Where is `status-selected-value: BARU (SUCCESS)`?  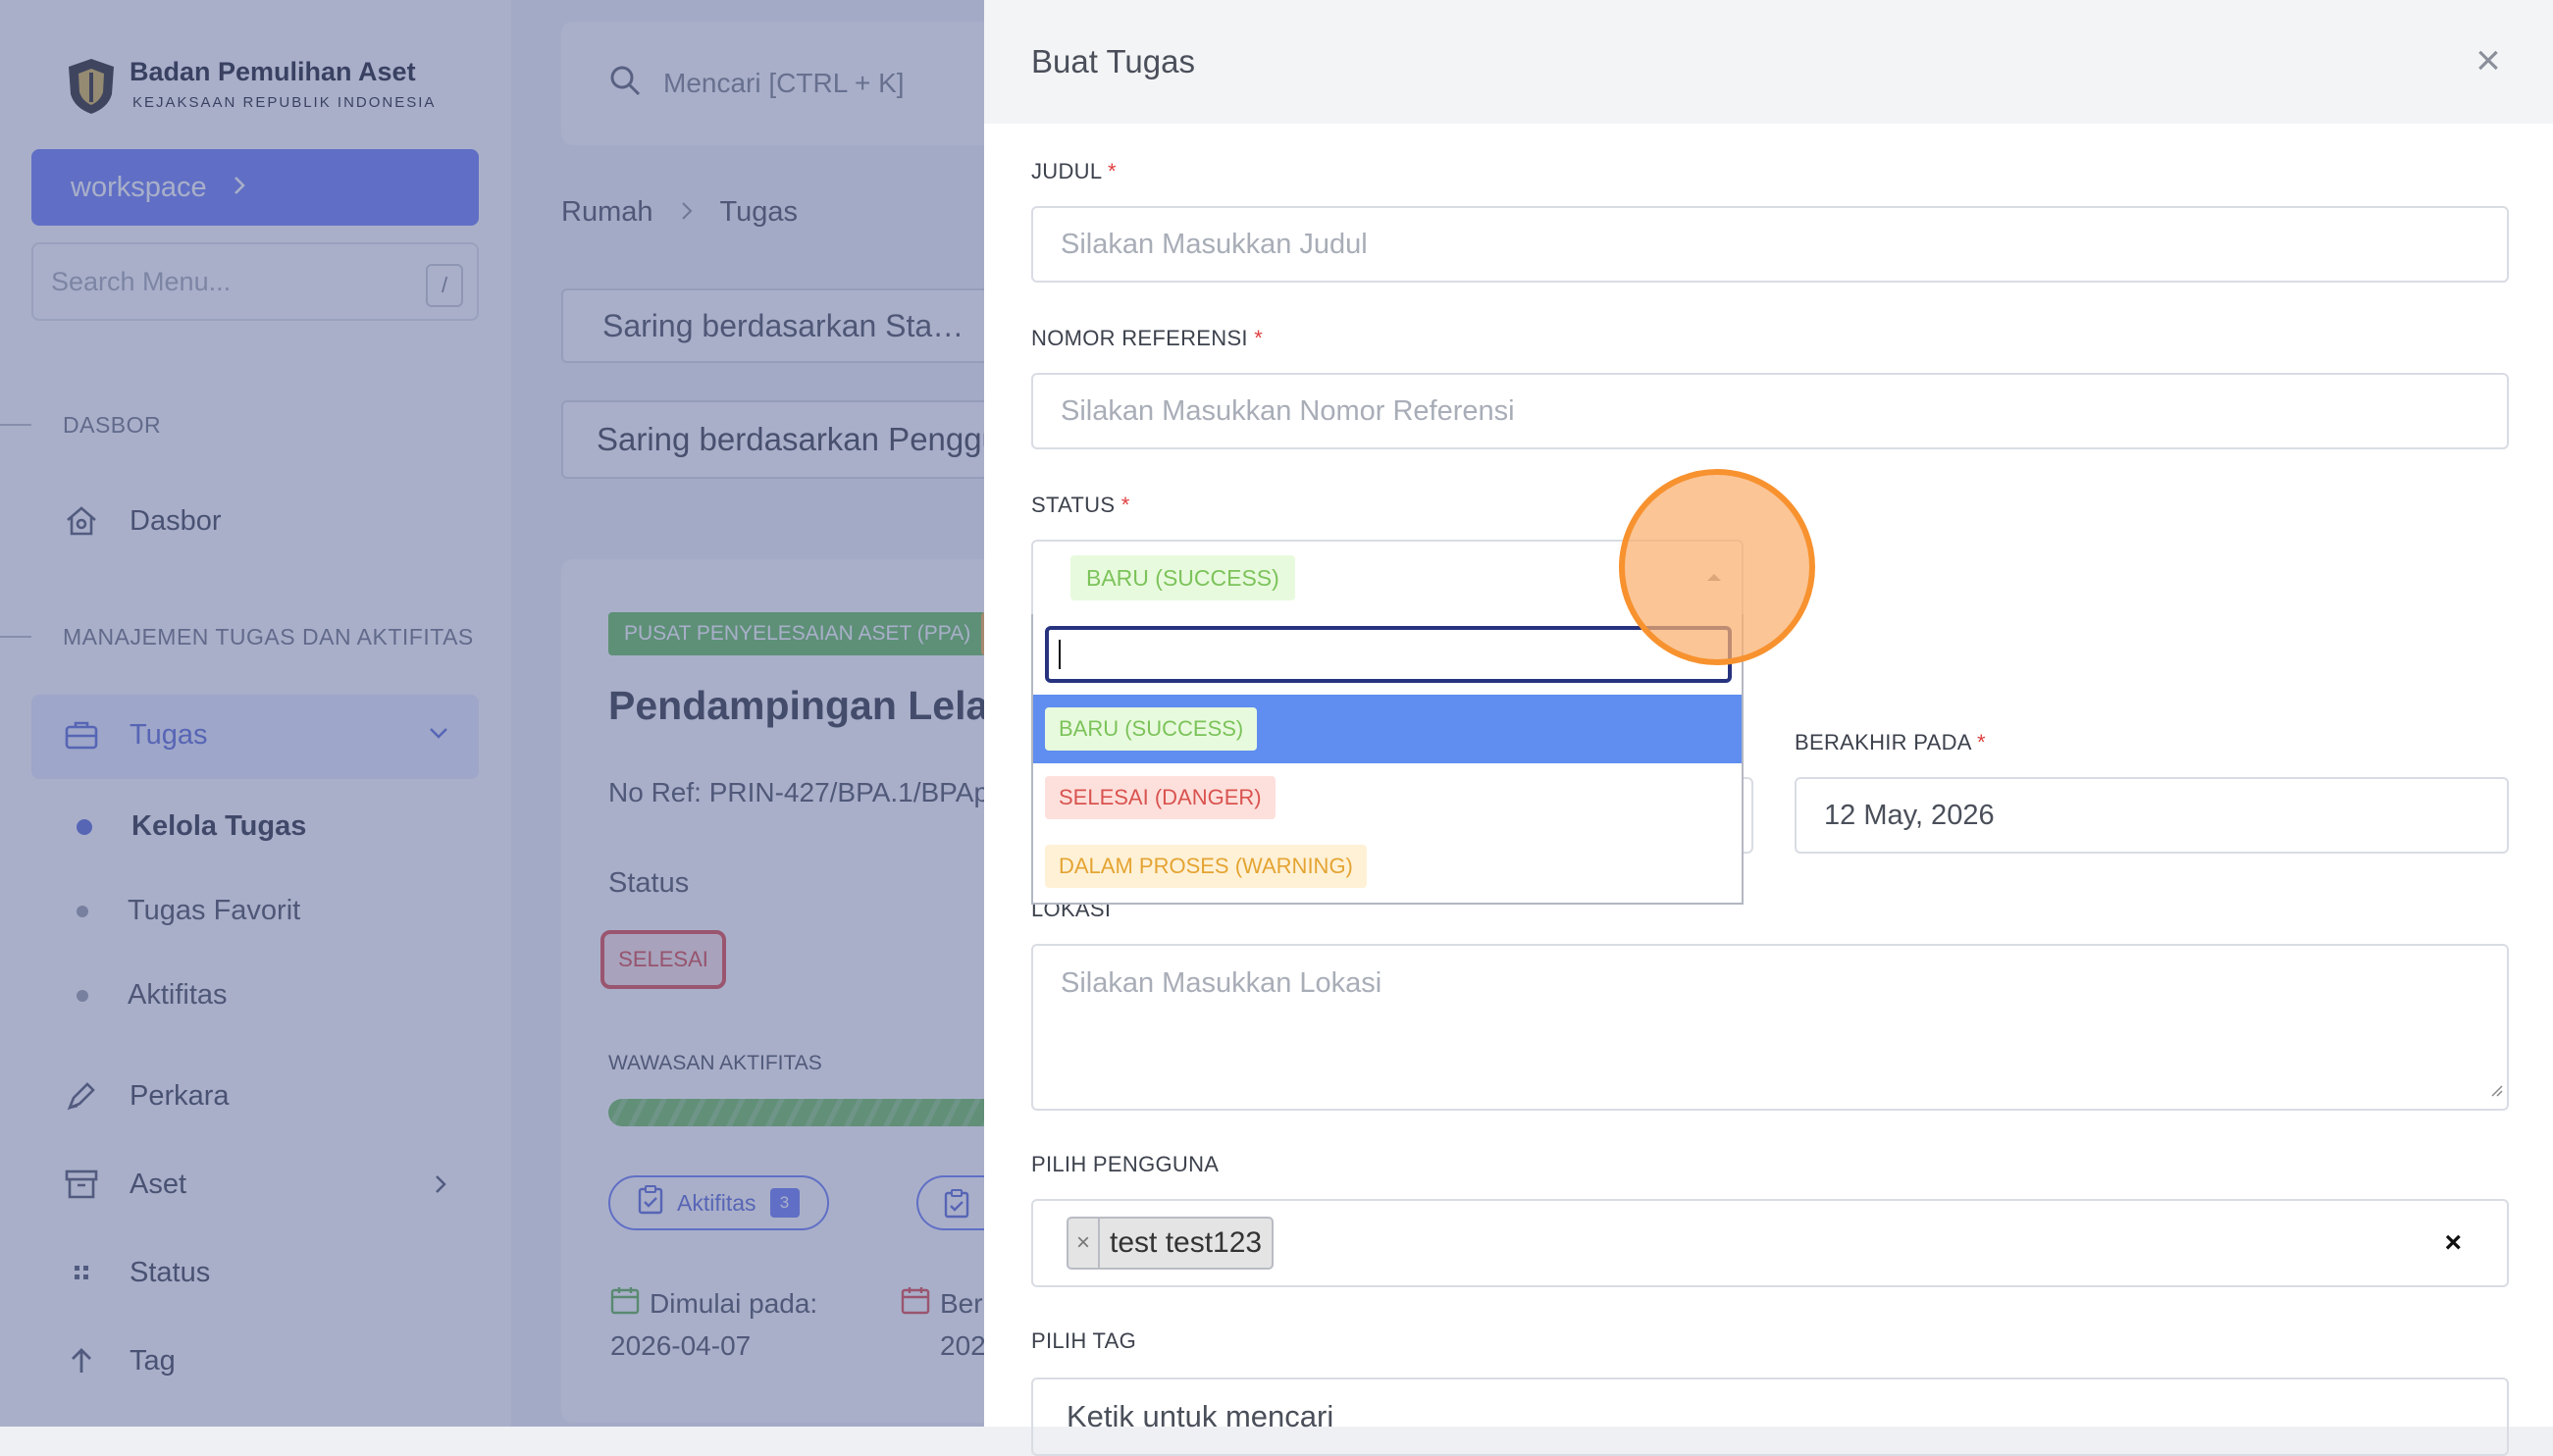 status-selected-value: BARU (SUCCESS) is located at coordinates (1182, 577).